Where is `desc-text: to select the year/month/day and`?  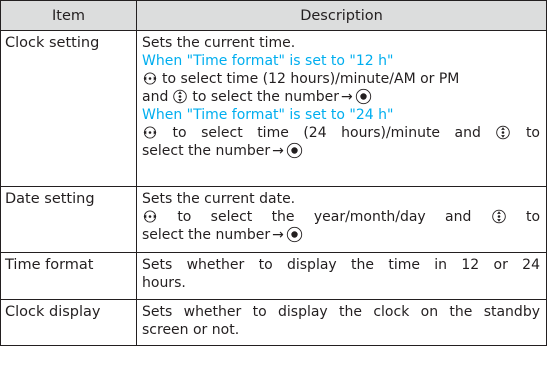
desc-text: to select the year/month/day and is located at coordinates (324, 217).